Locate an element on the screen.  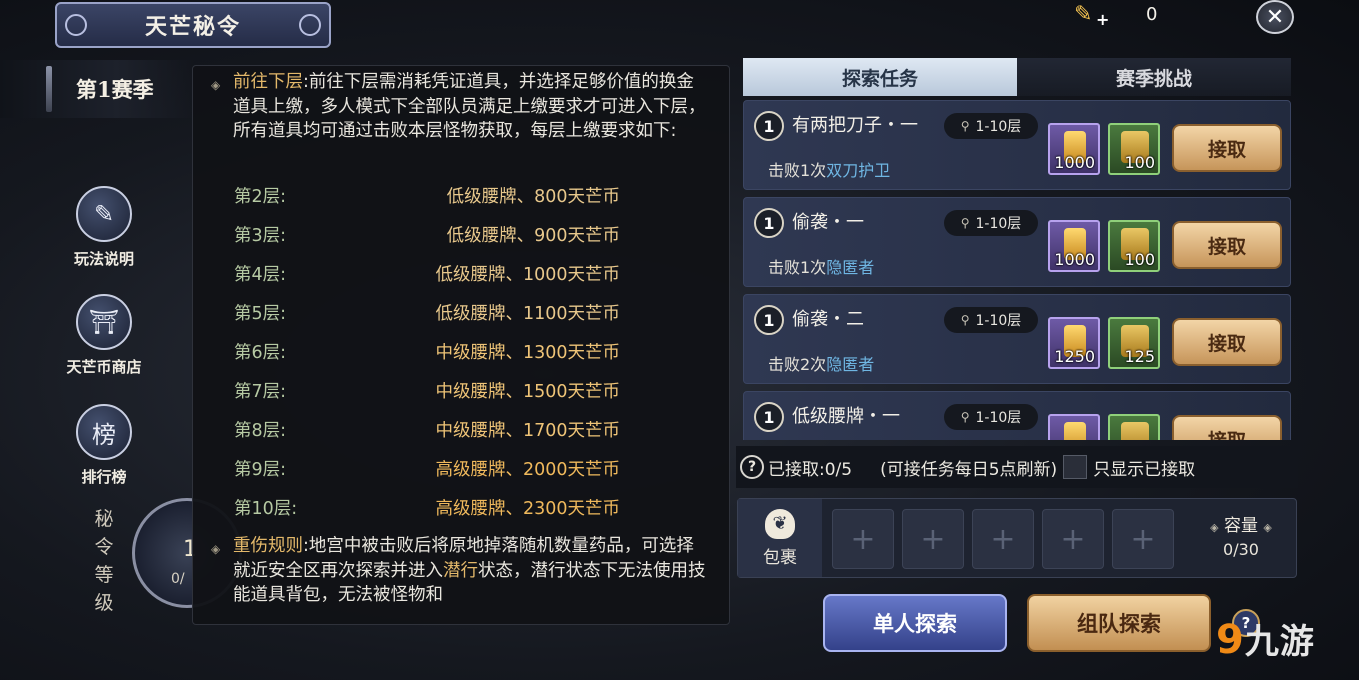
reward-token-item is located at coordinates (1134, 427).